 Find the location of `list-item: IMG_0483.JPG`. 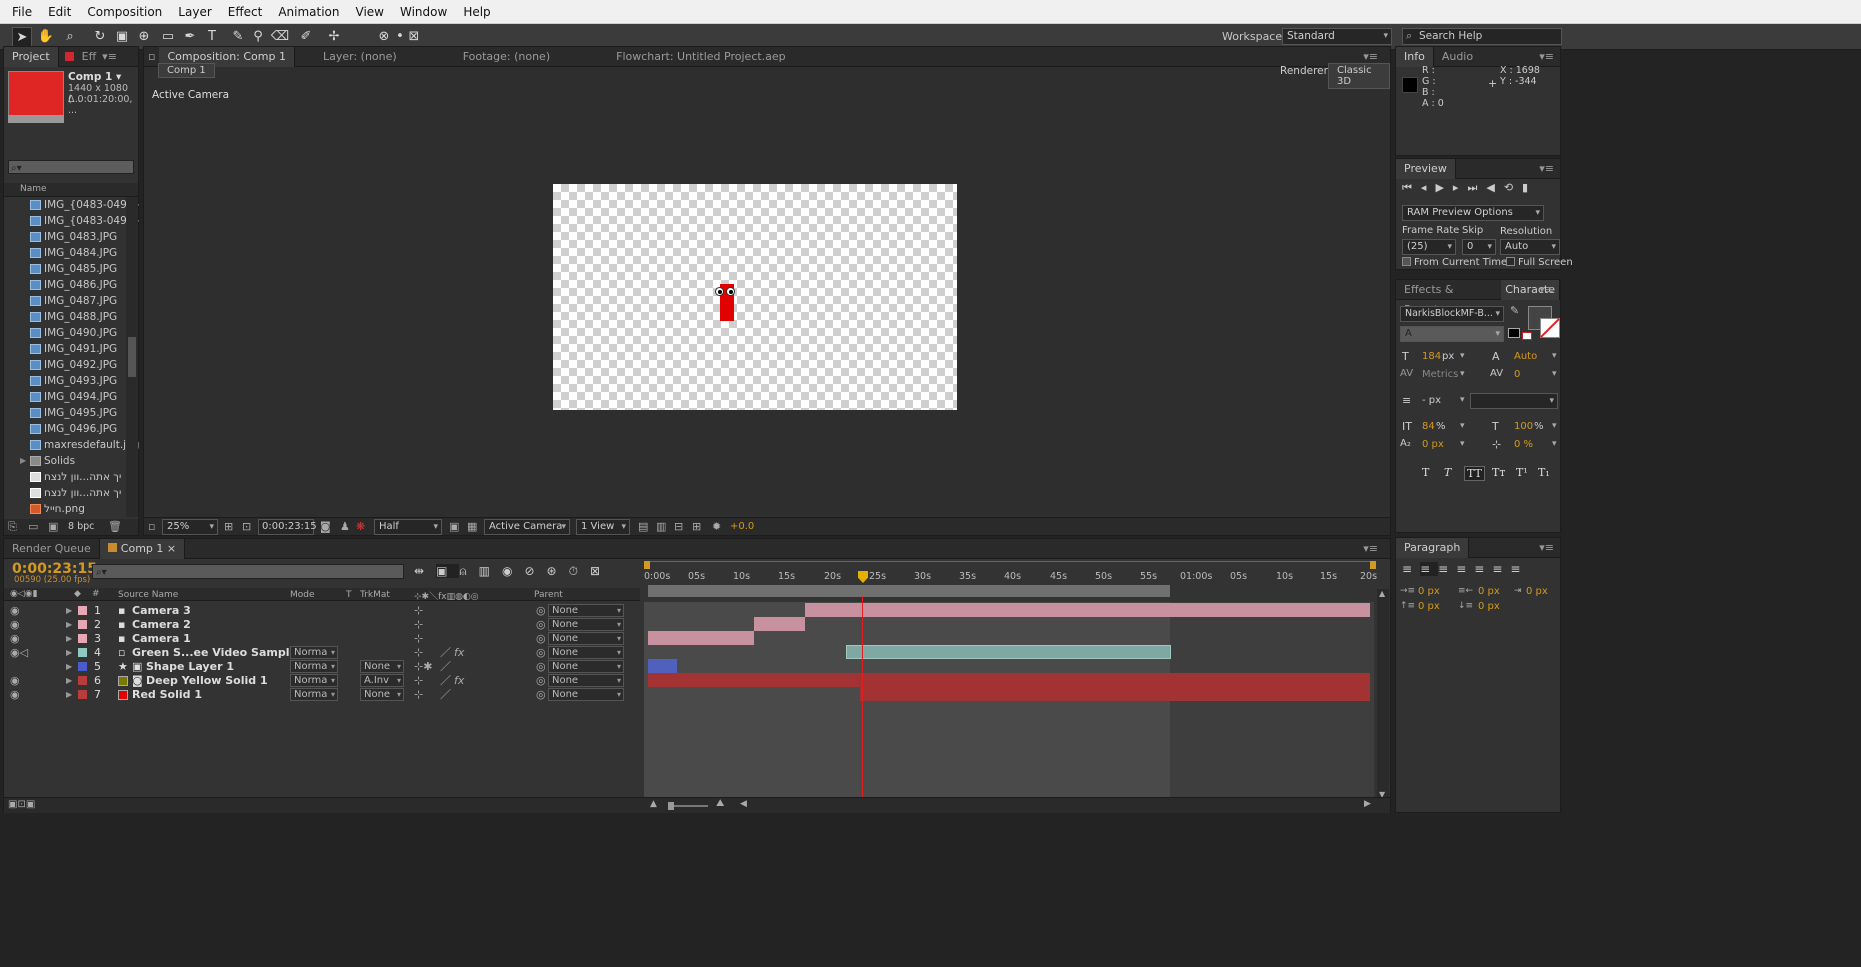

list-item: IMG_0483.JPG is located at coordinates (73, 237).